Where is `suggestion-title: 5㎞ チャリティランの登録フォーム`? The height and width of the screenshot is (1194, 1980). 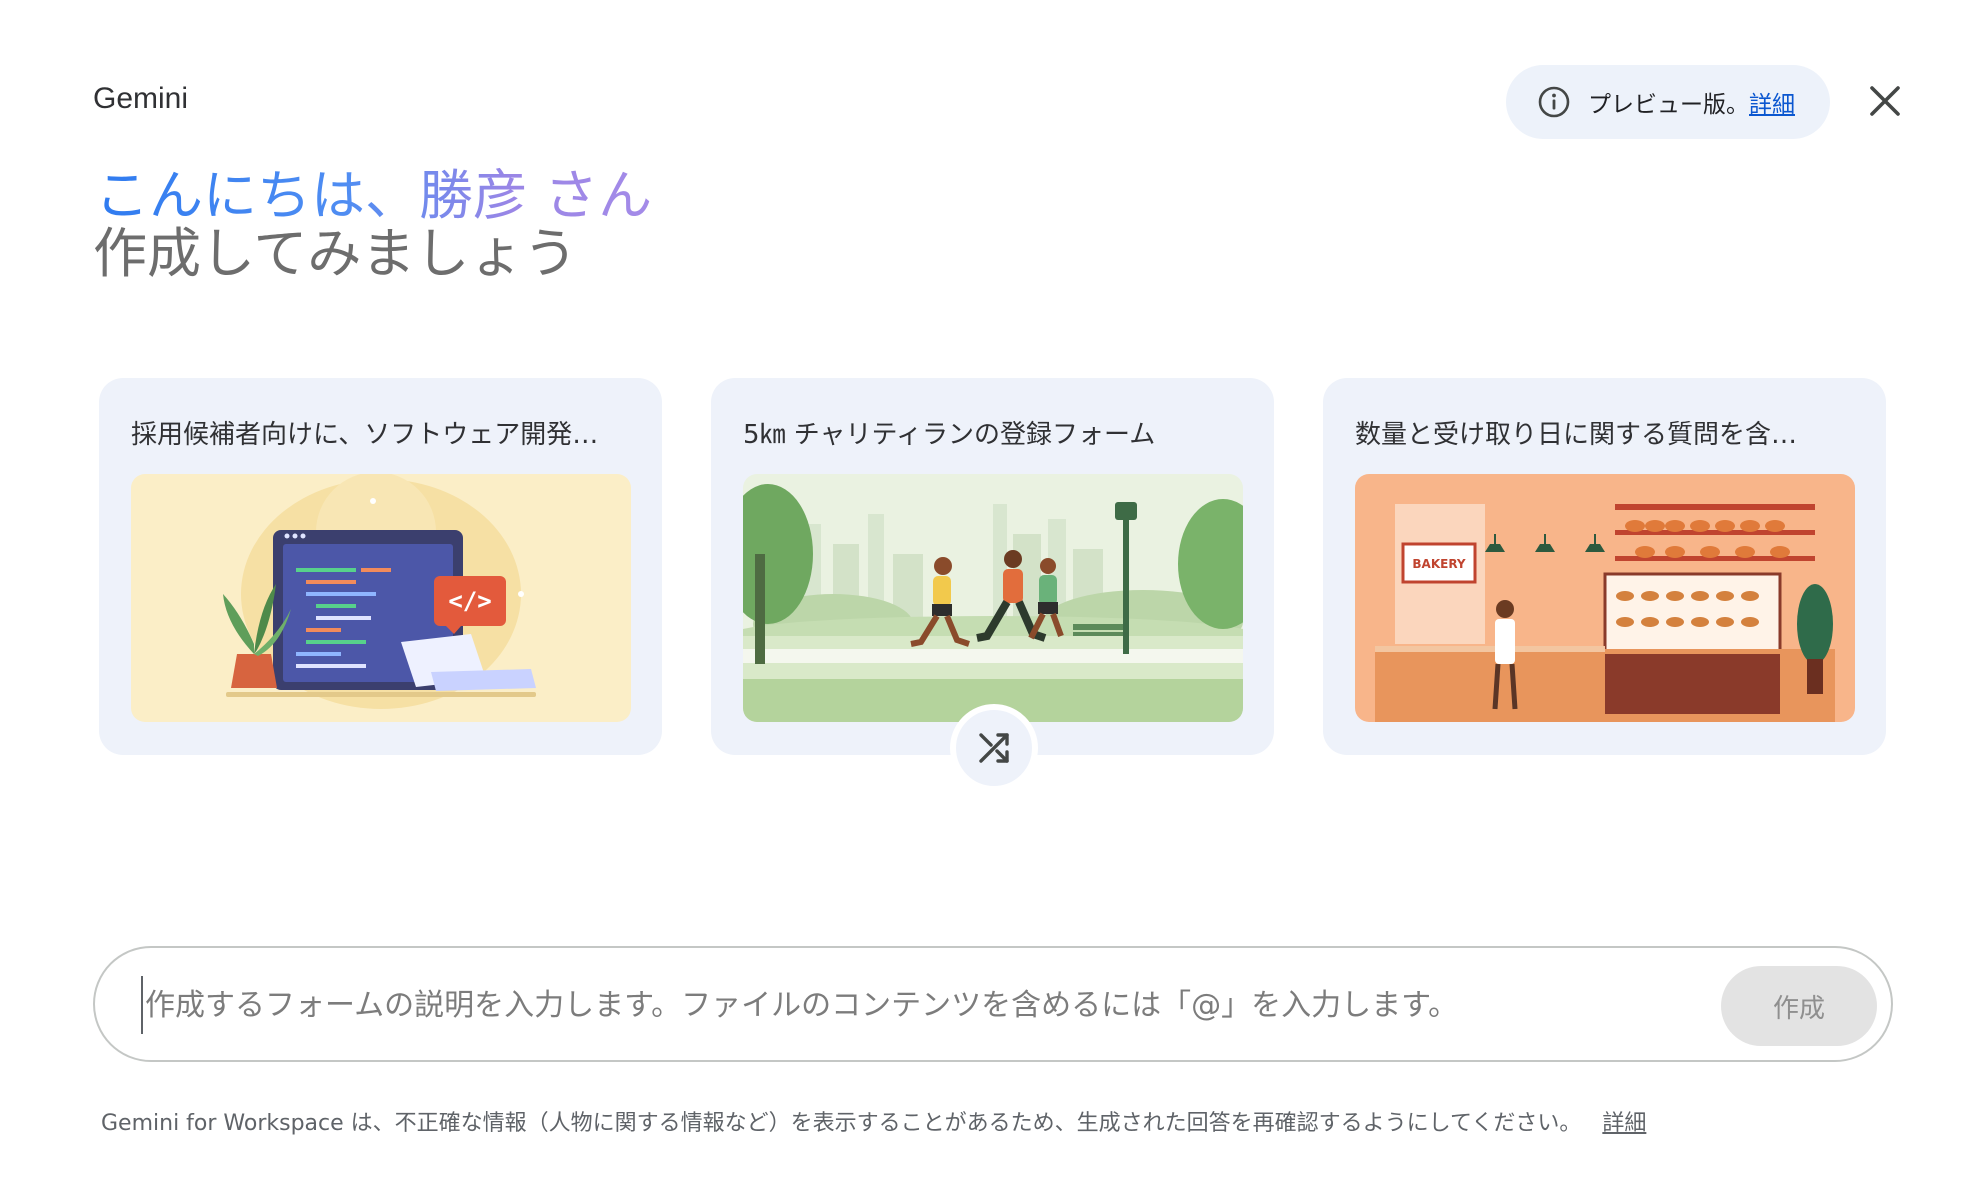
suggestion-title: 5㎞ チャリティランの登録フォーム is located at coordinates (949, 435).